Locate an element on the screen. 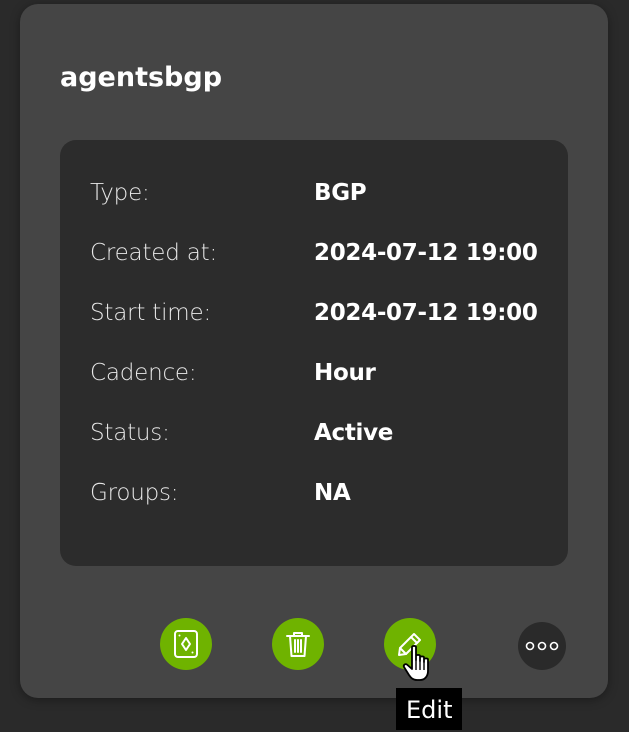 The height and width of the screenshot is (732, 629). trash-icon is located at coordinates (298, 644).